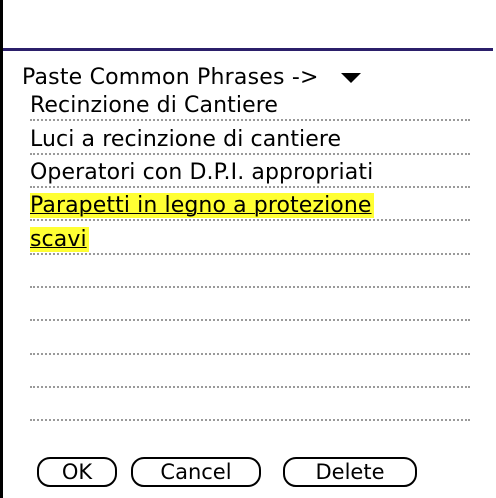 The height and width of the screenshot is (498, 496). What do you see at coordinates (170, 77) in the screenshot?
I see `paste-phrases-label: Paste Common Phrases ->` at bounding box center [170, 77].